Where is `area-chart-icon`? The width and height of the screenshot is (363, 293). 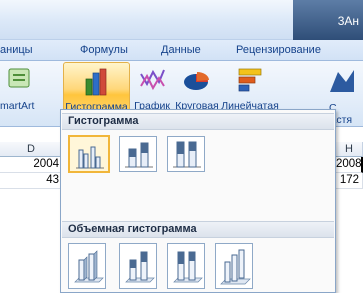 area-chart-icon is located at coordinates (342, 81).